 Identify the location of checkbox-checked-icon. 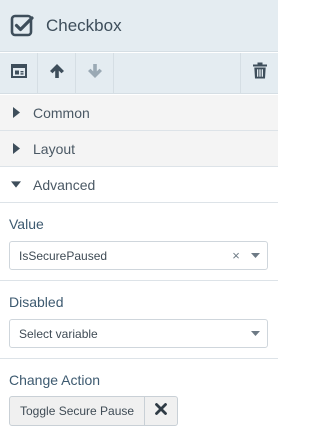
(22, 26).